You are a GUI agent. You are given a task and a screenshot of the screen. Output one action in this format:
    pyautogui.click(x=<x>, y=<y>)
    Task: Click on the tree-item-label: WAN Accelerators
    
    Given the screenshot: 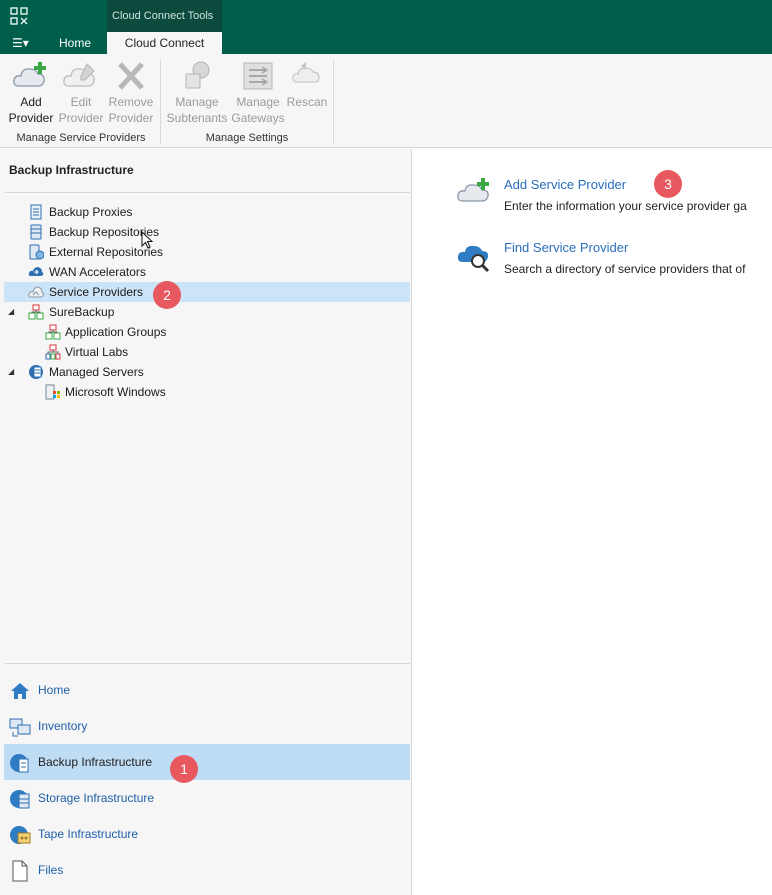 What is the action you would take?
    pyautogui.click(x=97, y=272)
    